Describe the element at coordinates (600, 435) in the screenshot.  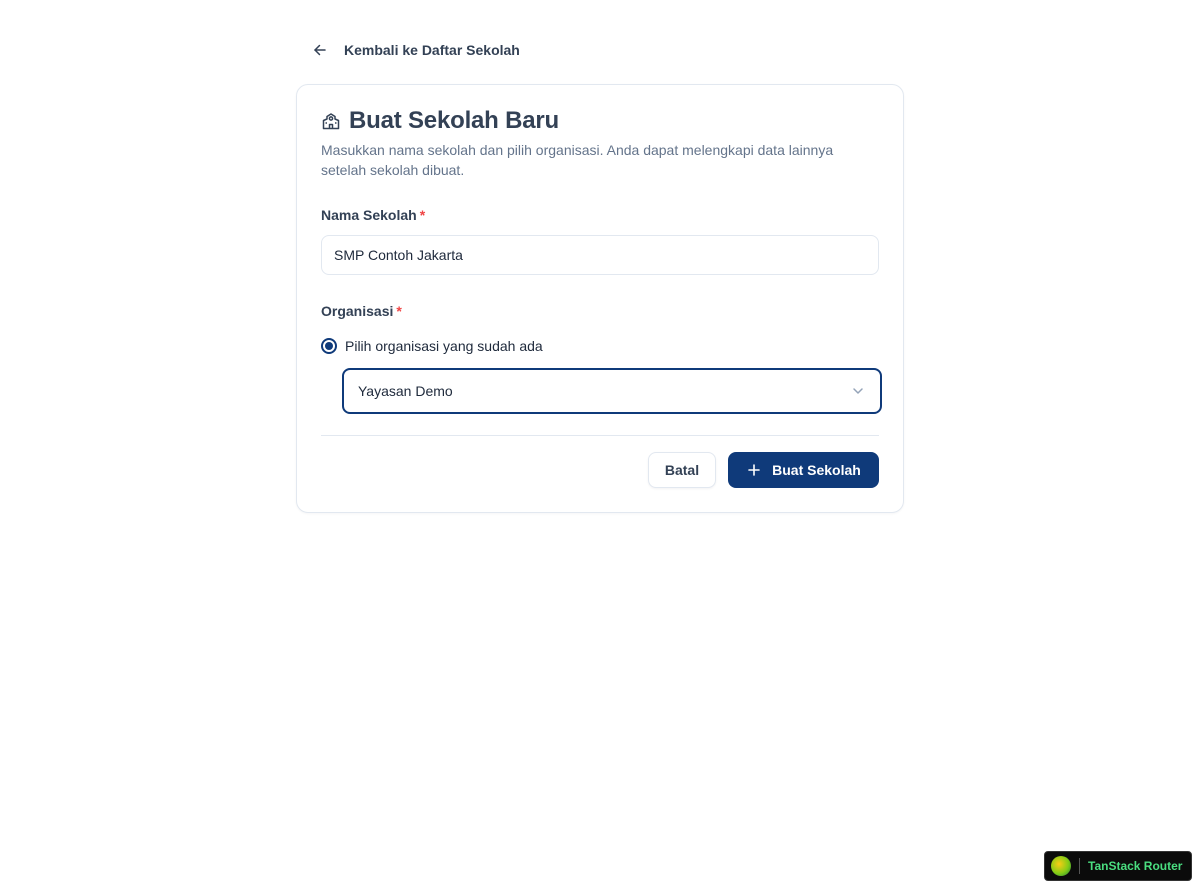
I see `form-divider` at that location.